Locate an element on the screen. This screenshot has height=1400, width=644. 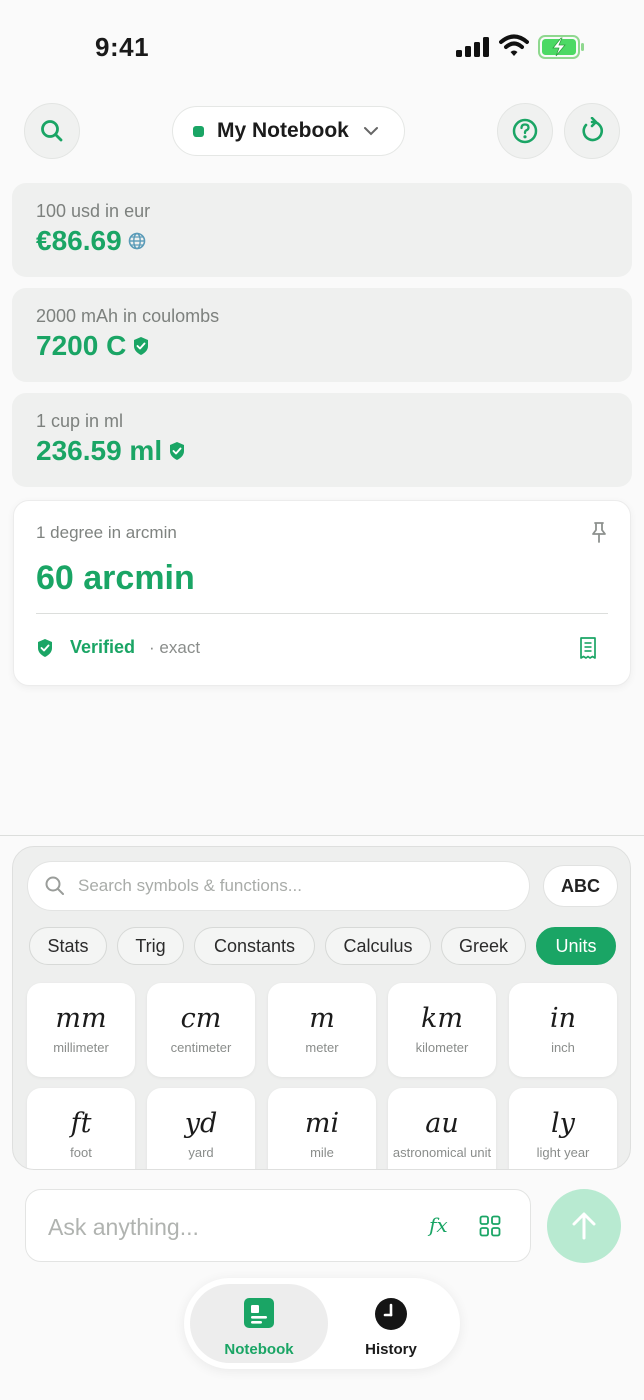
tab-notebook: Notebook is located at coordinates (259, 1323).